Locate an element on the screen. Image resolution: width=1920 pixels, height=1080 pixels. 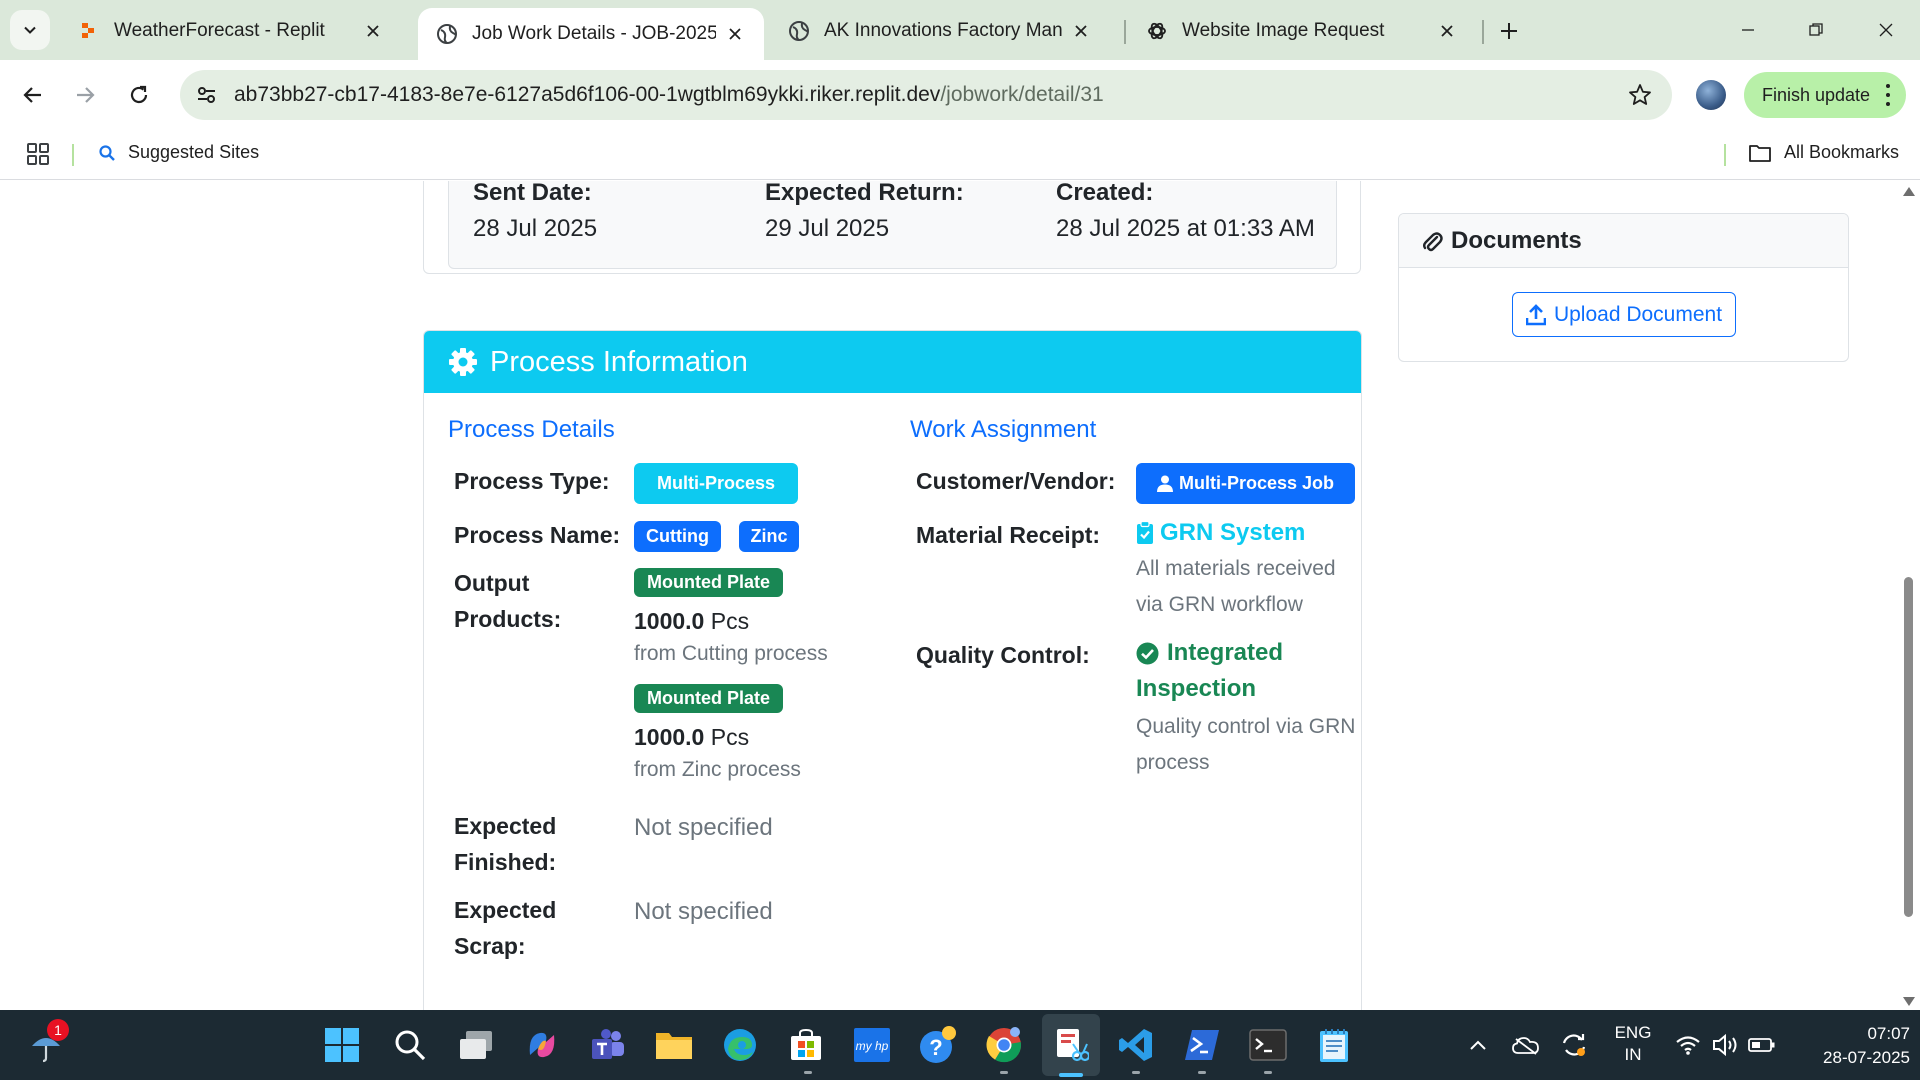
replit-icon is located at coordinates (89, 31).